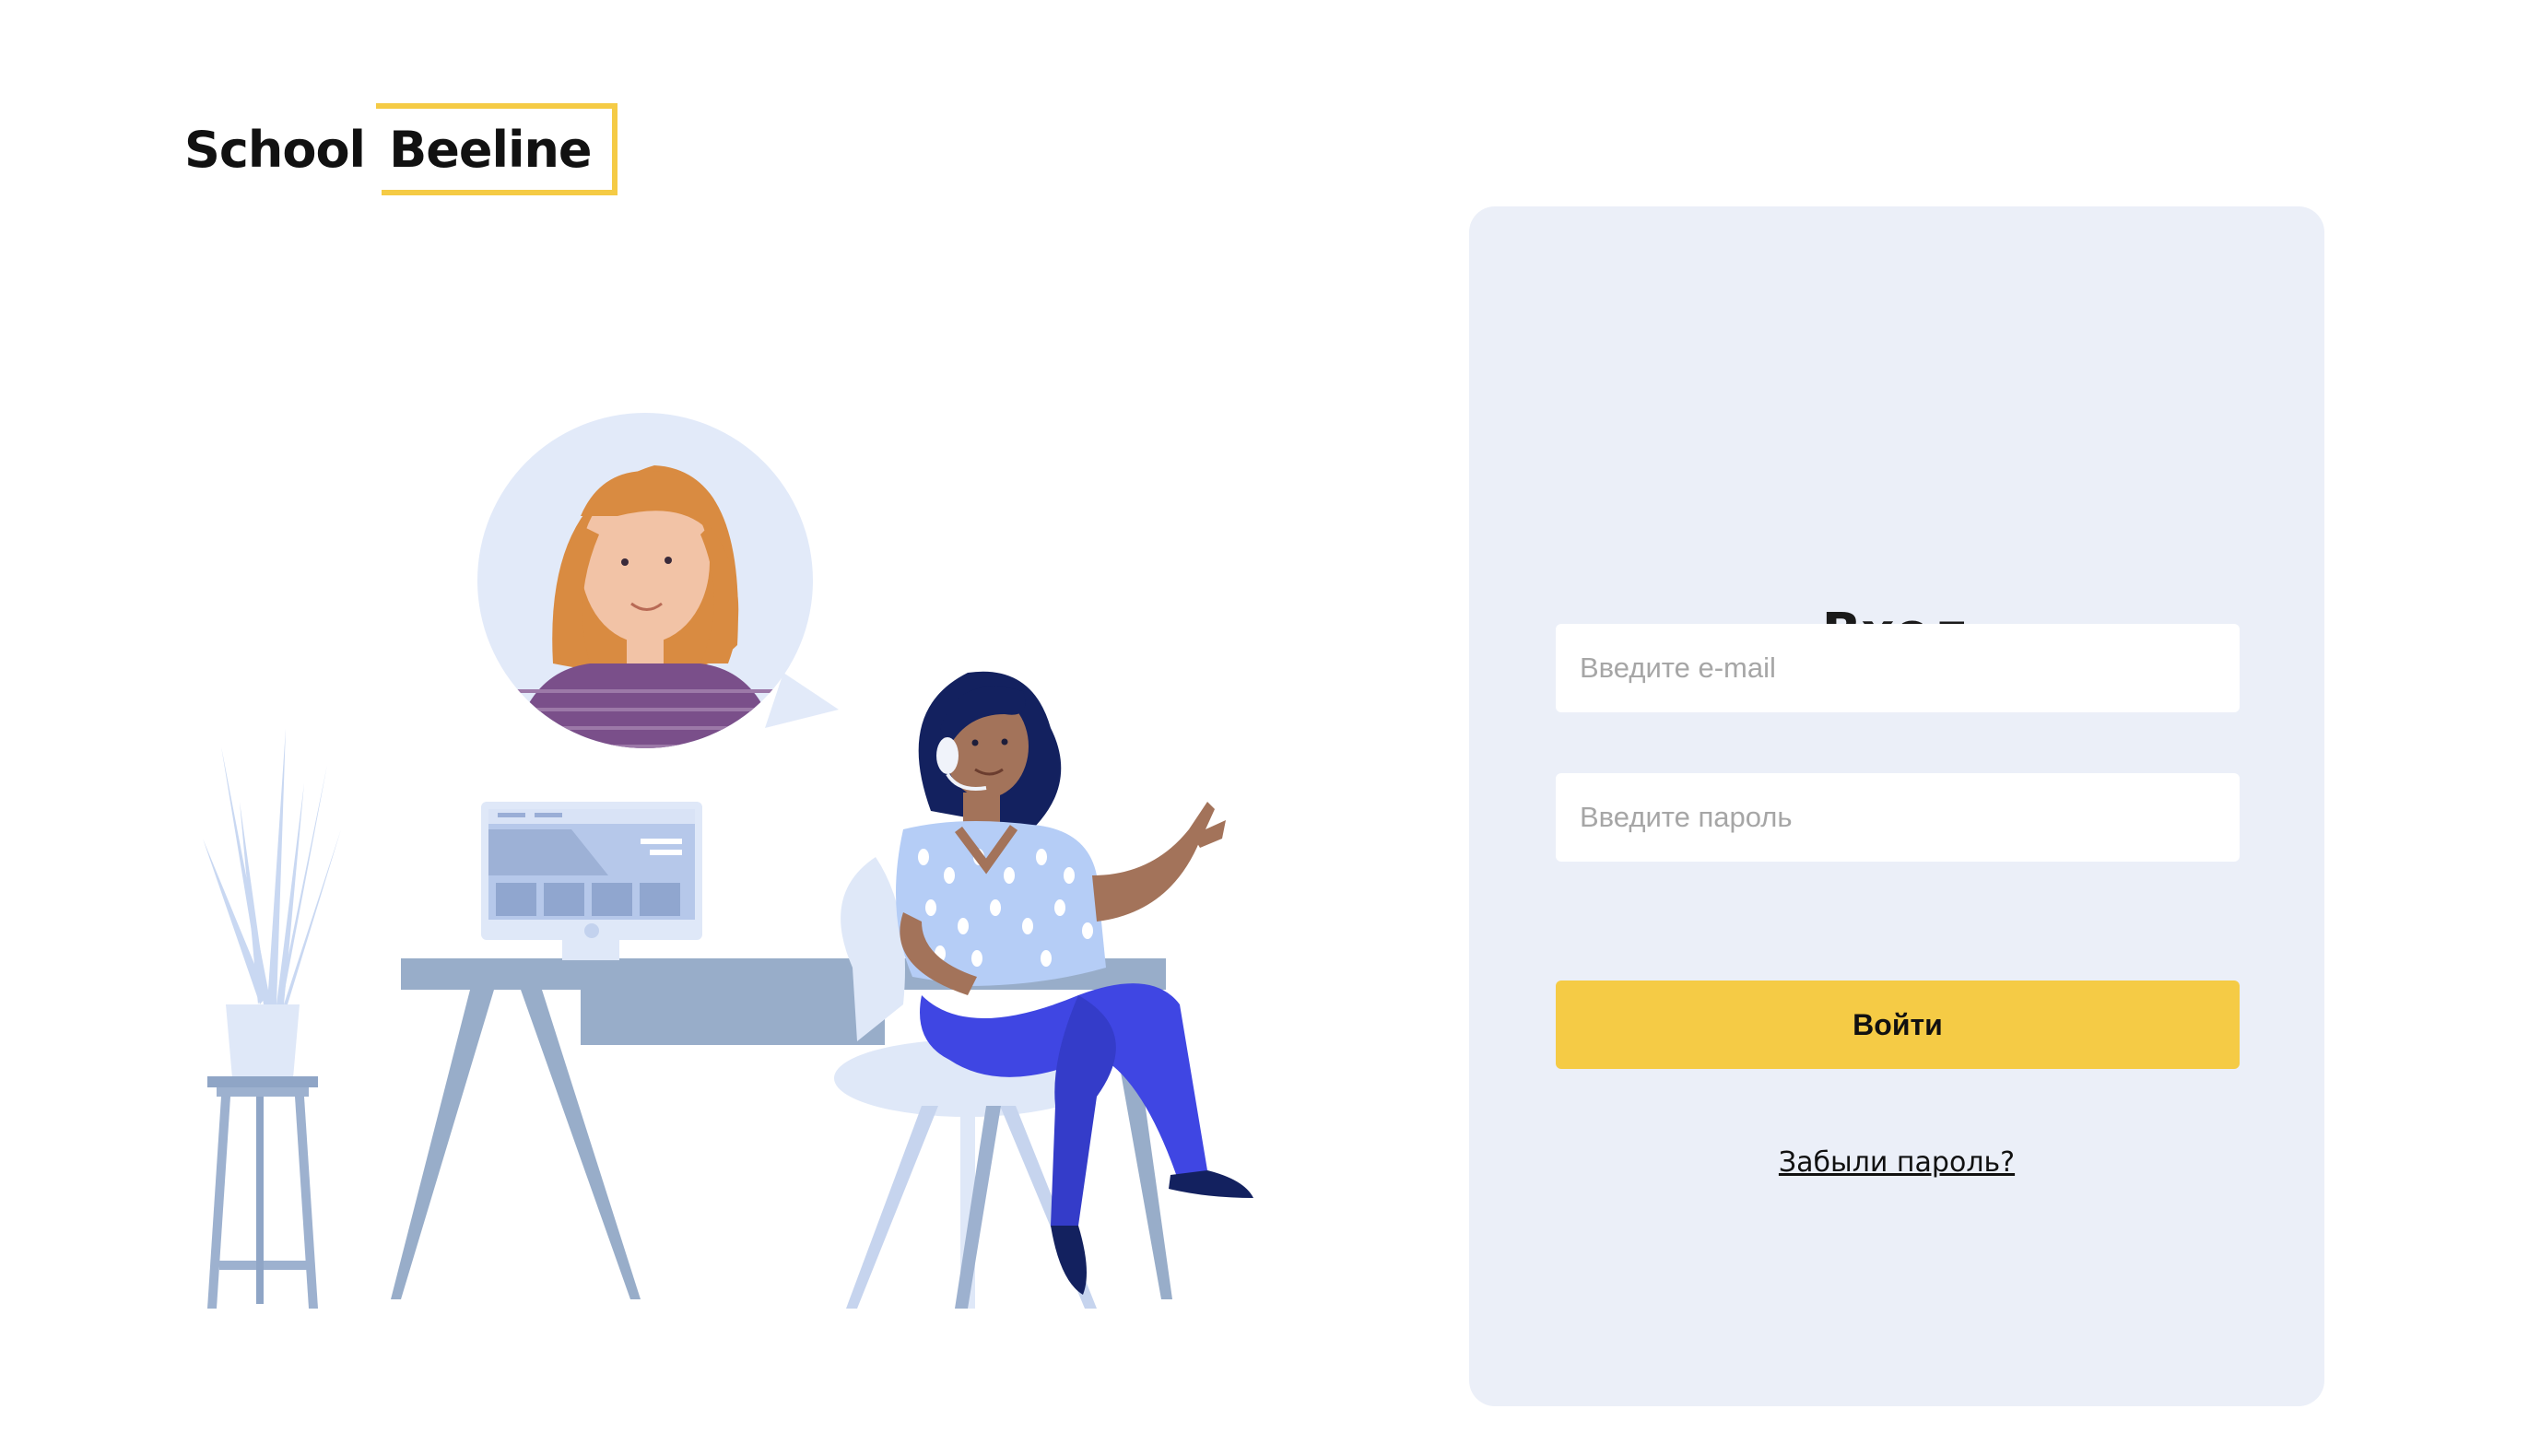 Image resolution: width=2529 pixels, height=1456 pixels. Describe the element at coordinates (658, 580) in the screenshot. I see `speech-bubble-illustration` at that location.